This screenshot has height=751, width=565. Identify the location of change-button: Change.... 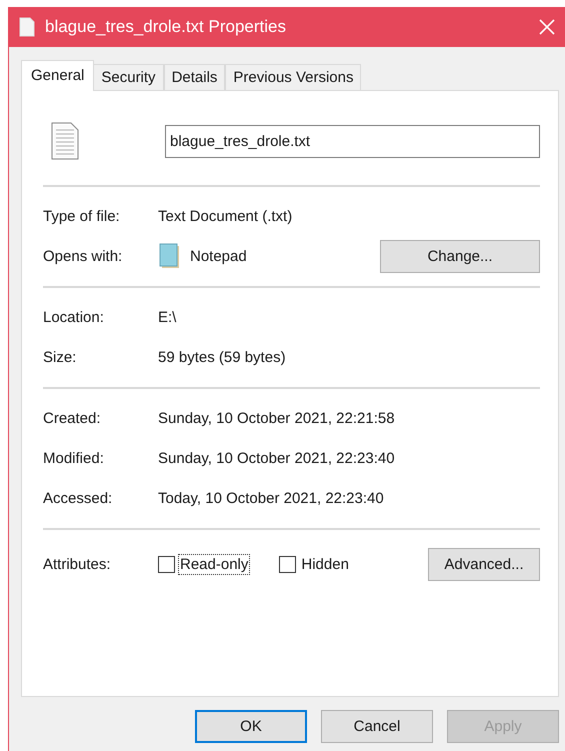
(460, 256).